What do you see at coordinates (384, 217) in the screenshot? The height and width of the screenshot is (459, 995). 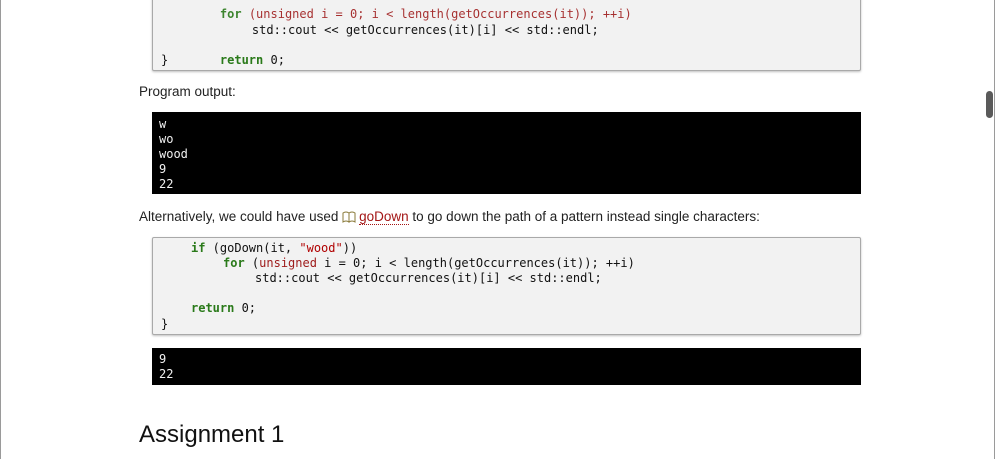 I see `godown-link: goDown` at bounding box center [384, 217].